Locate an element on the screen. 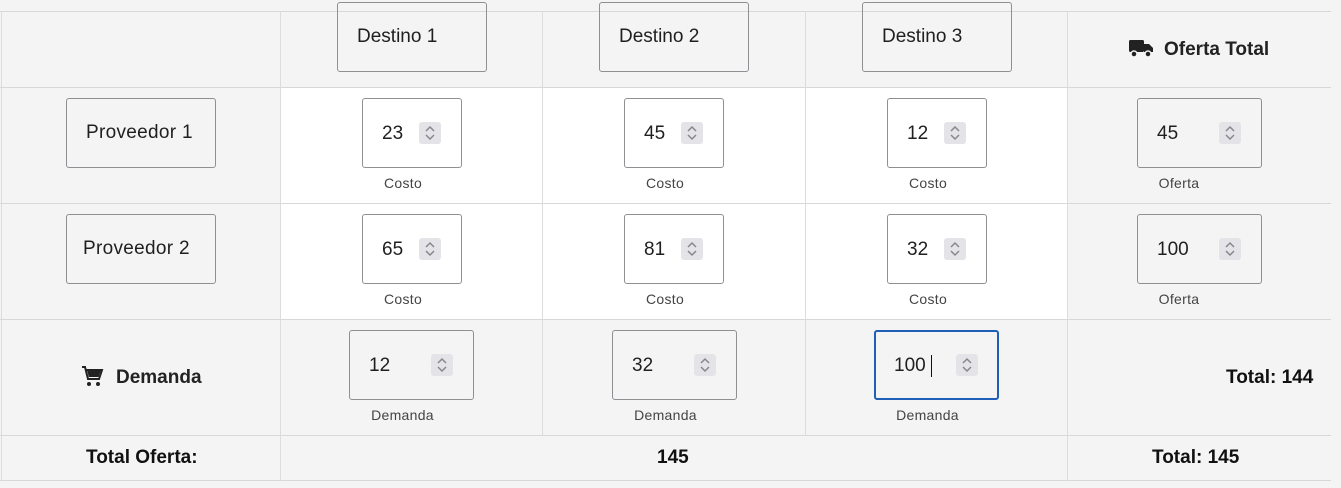 This screenshot has width=1341, height=488. supply-input: 100 is located at coordinates (1199, 249).